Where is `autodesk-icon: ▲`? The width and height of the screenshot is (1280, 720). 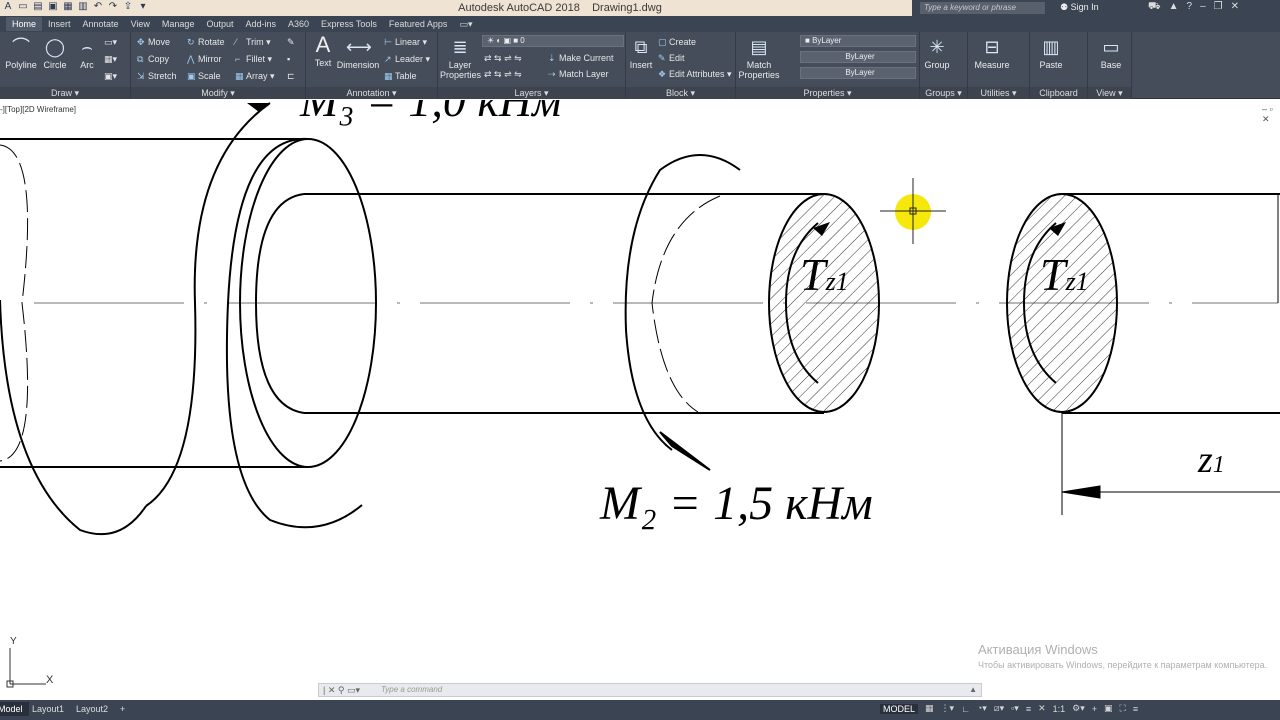
autodesk-icon: ▲ is located at coordinates (1174, 7).